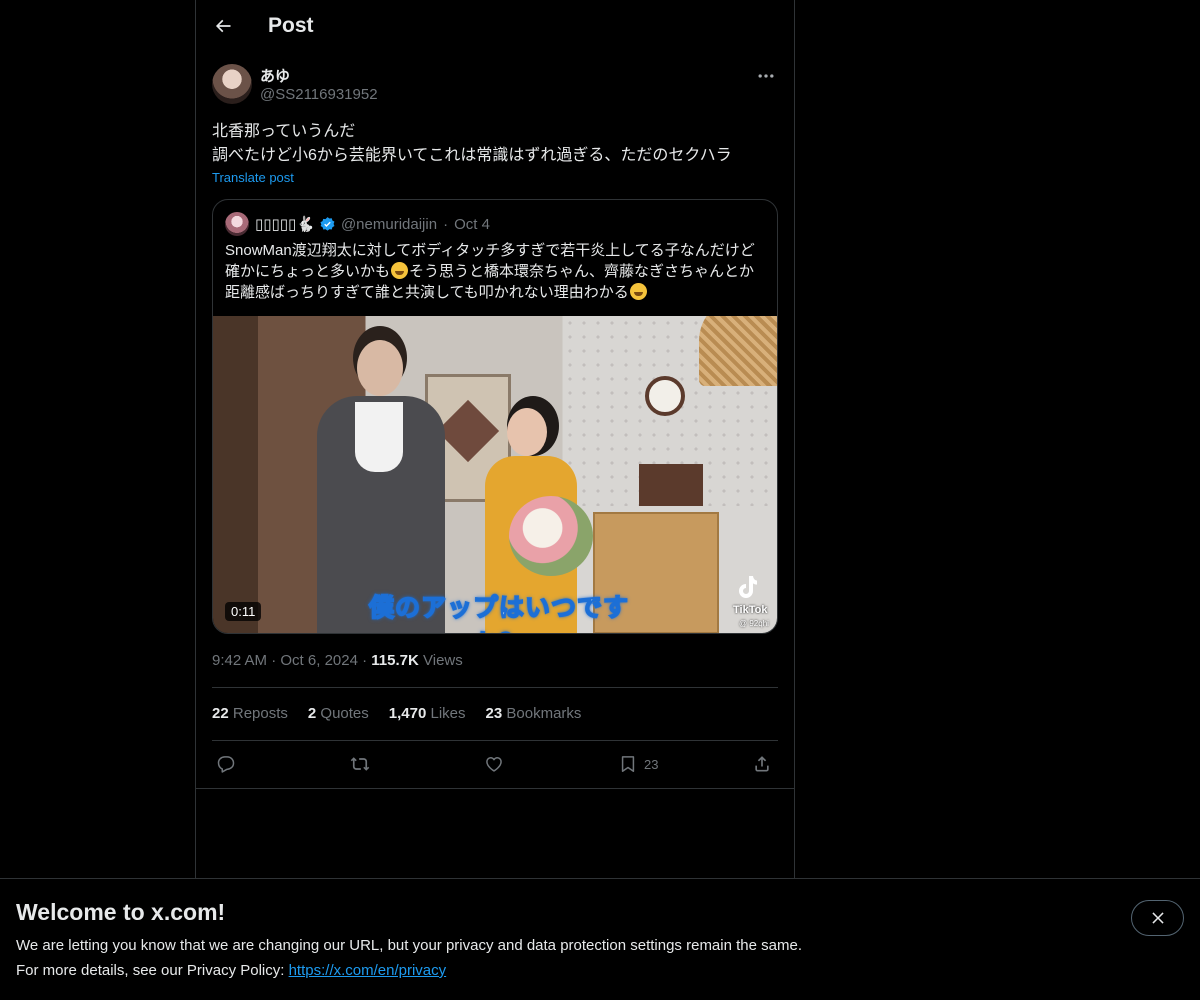 The height and width of the screenshot is (1000, 1200). Describe the element at coordinates (638, 291) in the screenshot. I see `pleading-emoji-icon` at that location.